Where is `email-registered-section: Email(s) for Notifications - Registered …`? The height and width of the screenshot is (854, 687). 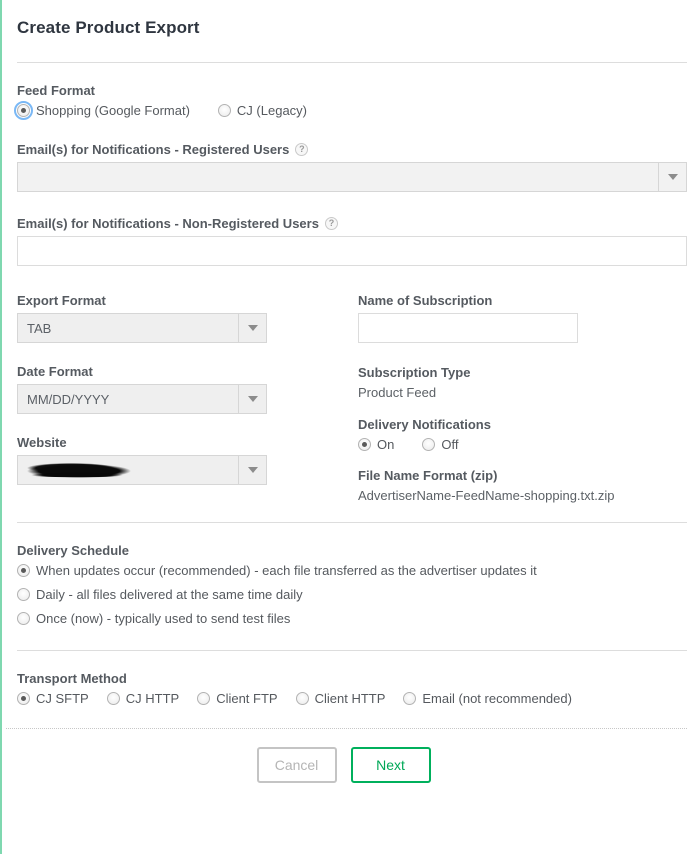 email-registered-section: Email(s) for Notifications - Registered … is located at coordinates (352, 167).